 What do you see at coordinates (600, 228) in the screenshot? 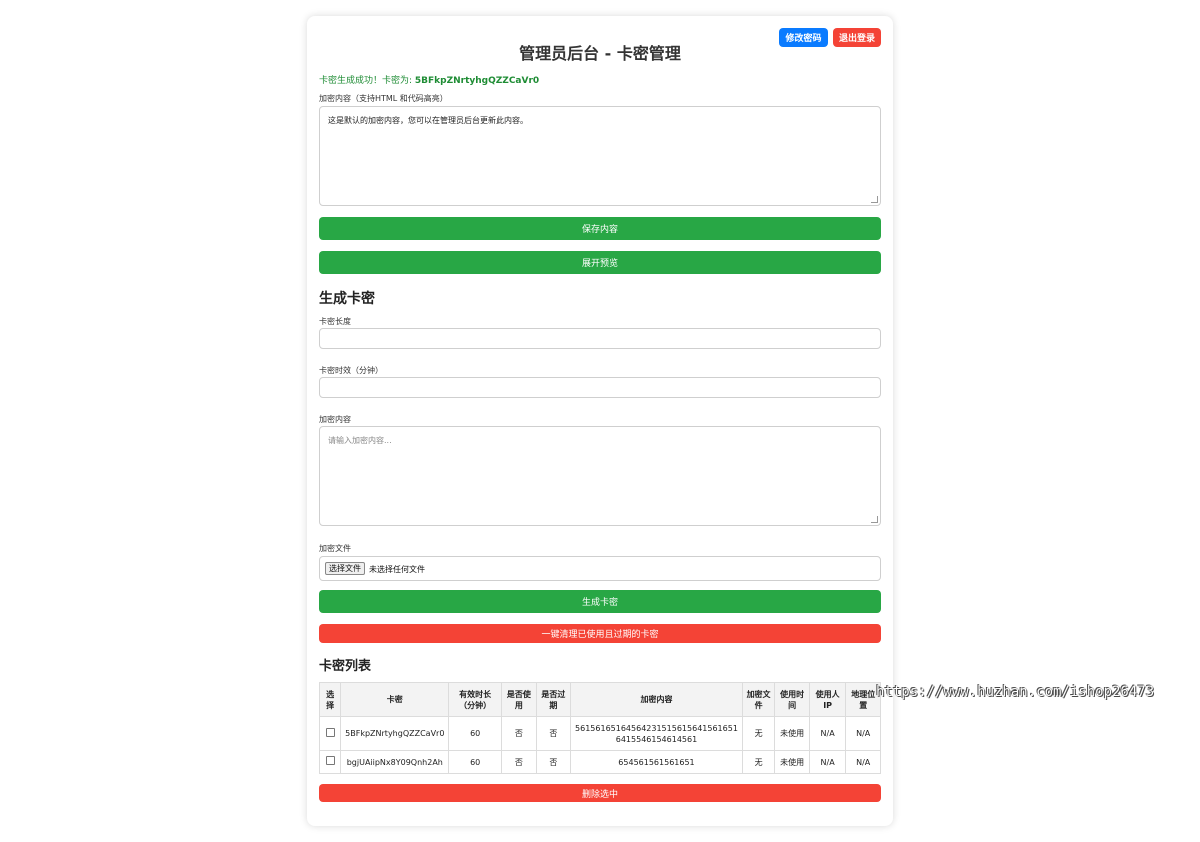
I see `save-content-button: 保存内容` at bounding box center [600, 228].